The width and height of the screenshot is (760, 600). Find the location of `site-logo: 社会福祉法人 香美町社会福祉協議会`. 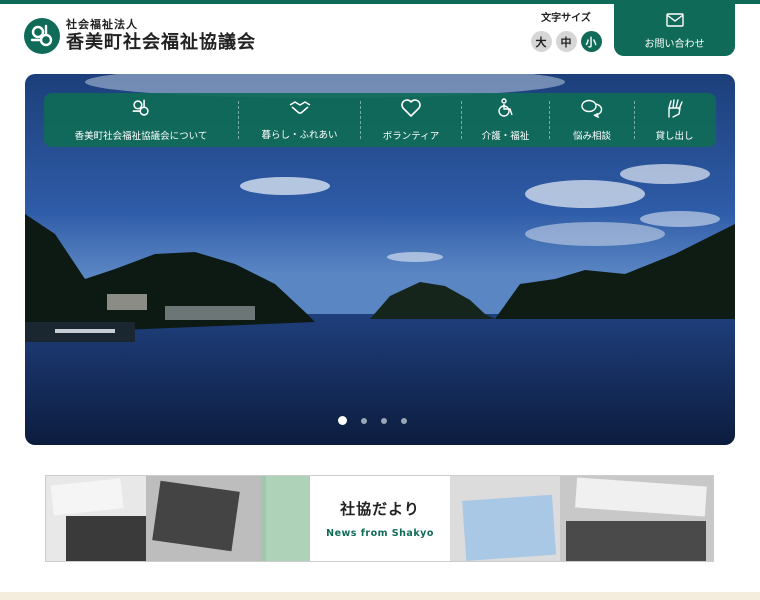

site-logo: 社会福祉法人 香美町社会福祉協議会 is located at coordinates (140, 36).